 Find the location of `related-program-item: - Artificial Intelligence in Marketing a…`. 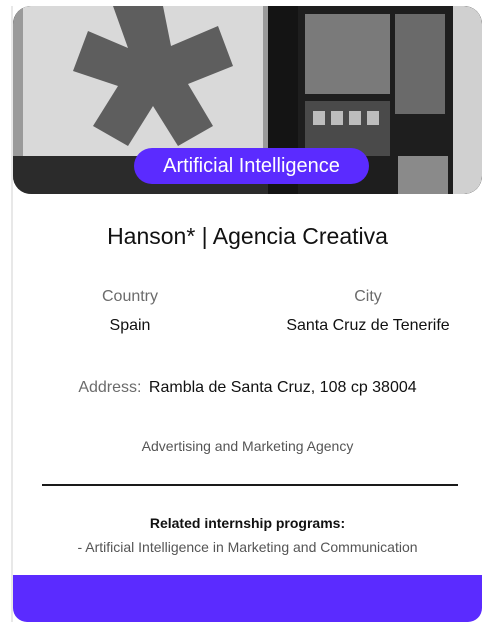

related-program-item: - Artificial Intelligence in Marketing a… is located at coordinates (247, 547).